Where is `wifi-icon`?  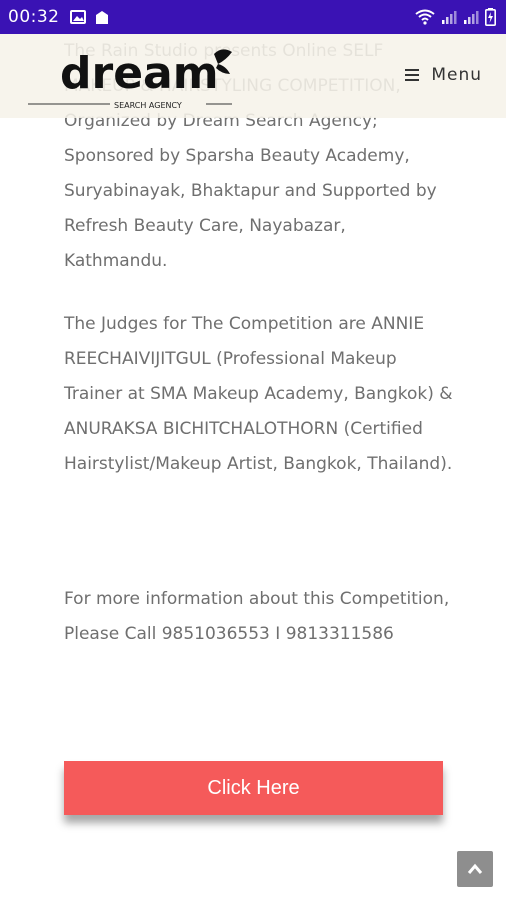 wifi-icon is located at coordinates (425, 17).